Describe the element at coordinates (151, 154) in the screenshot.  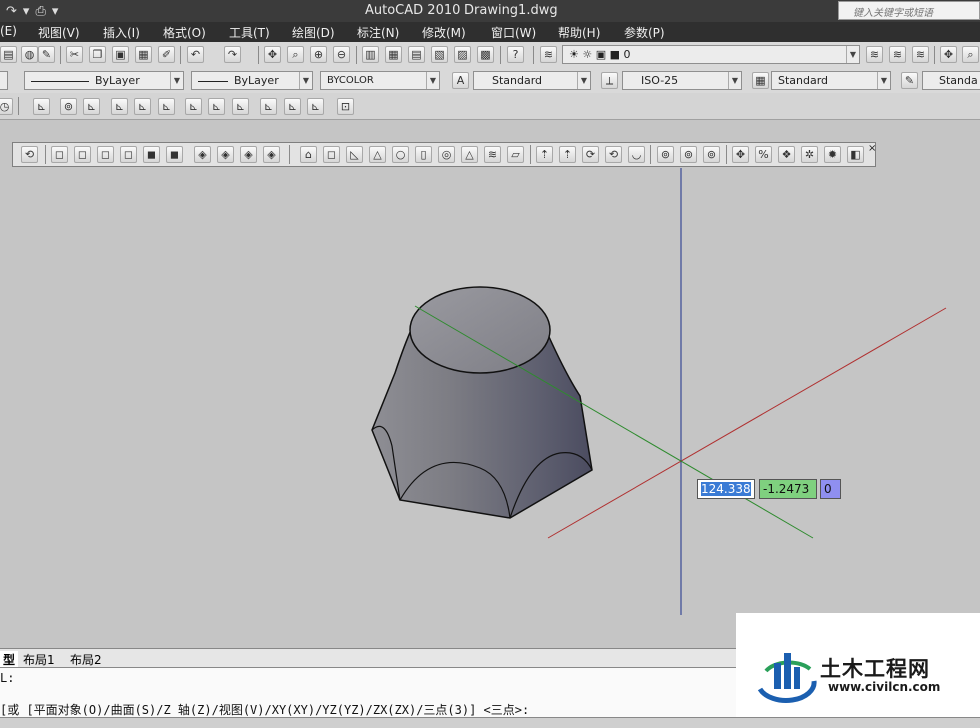
I see `front-view-icon: ◼` at that location.